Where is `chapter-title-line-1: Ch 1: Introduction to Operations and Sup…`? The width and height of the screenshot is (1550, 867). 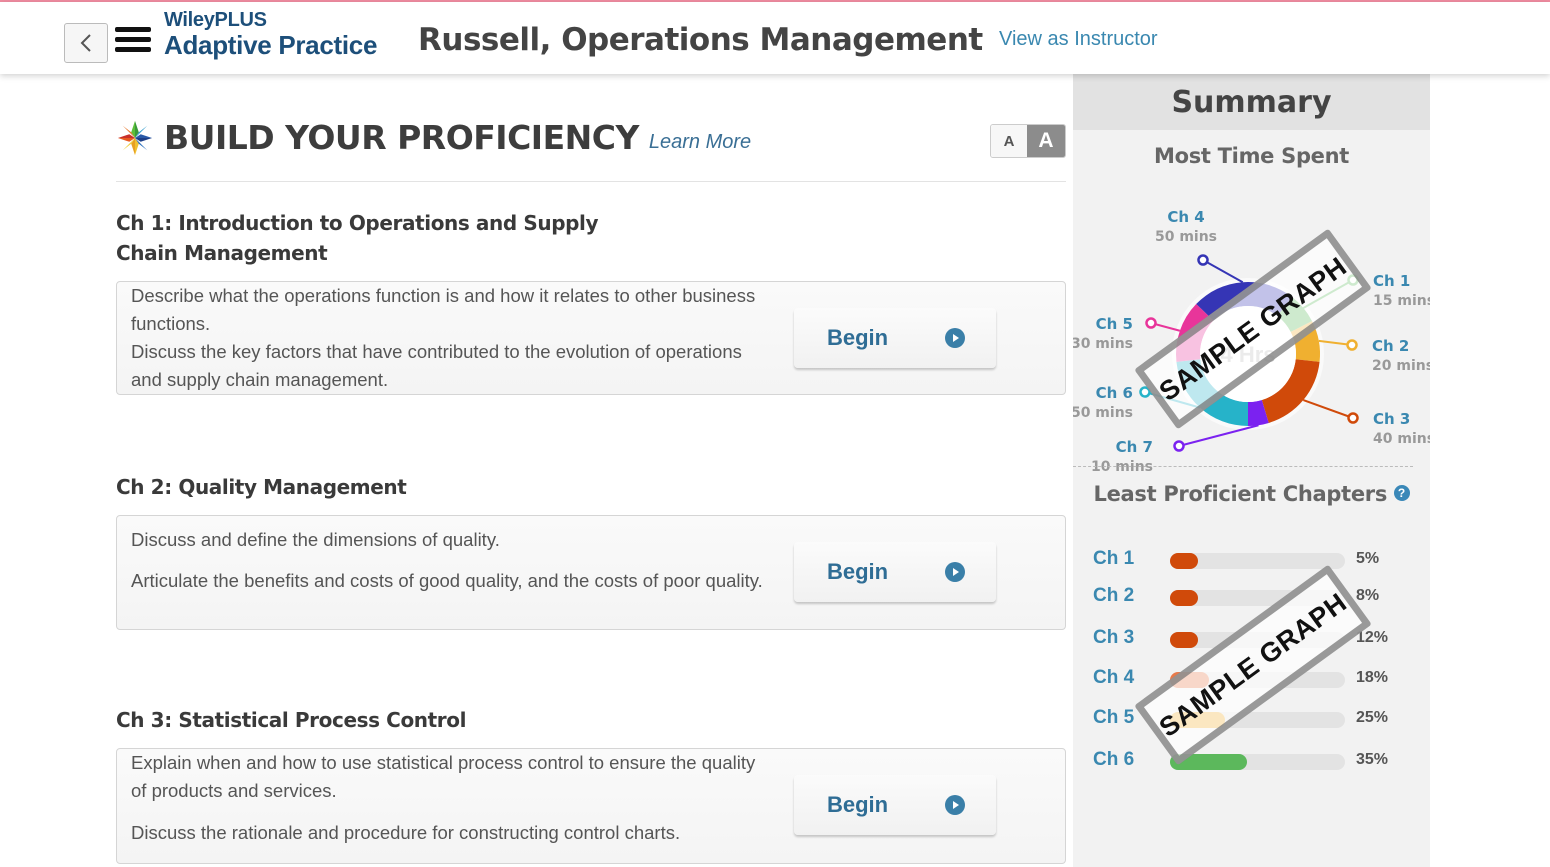 chapter-title-line-1: Ch 1: Introduction to Operations and Sup… is located at coordinates (357, 223).